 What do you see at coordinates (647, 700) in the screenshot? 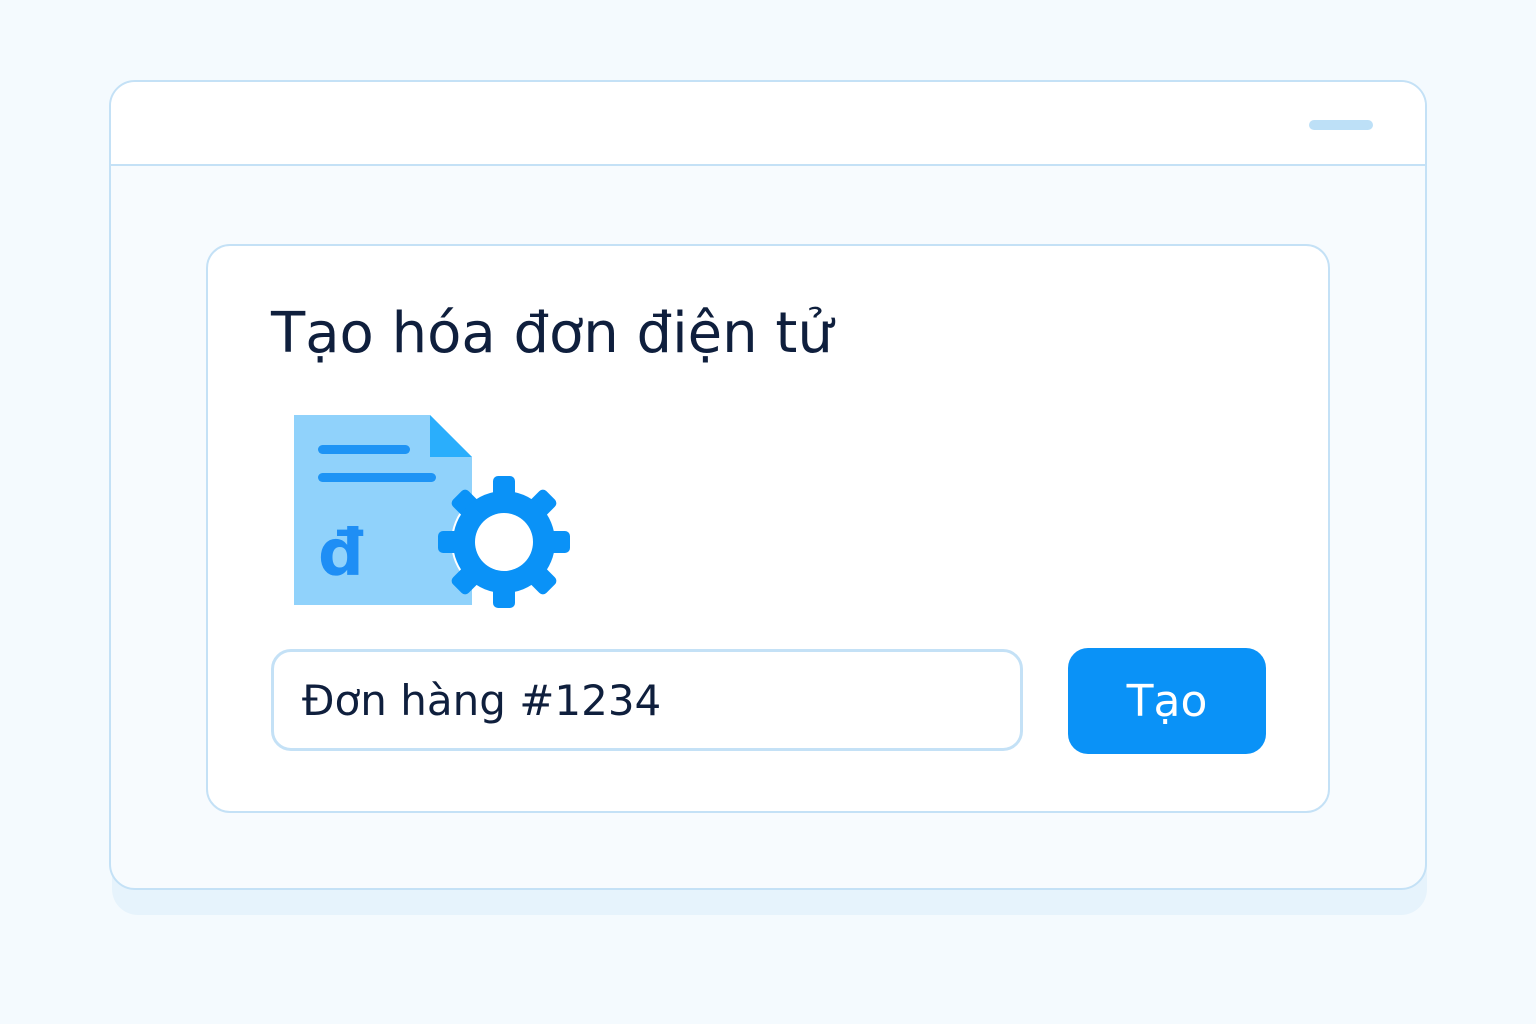
I see `order-input` at bounding box center [647, 700].